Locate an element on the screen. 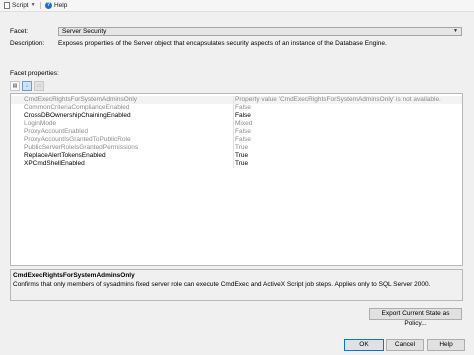 This screenshot has height=355, width=474. property-row: CrossDBOwnershipChainingEnabled False is located at coordinates (236, 116).